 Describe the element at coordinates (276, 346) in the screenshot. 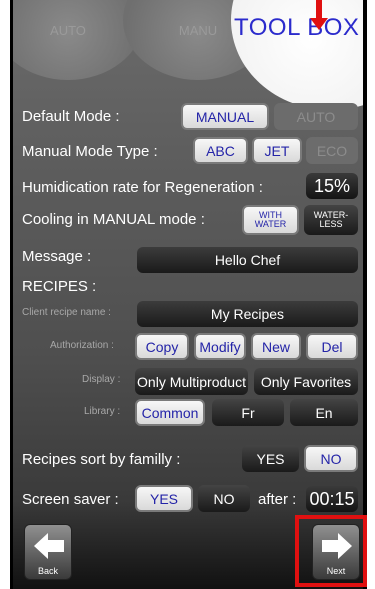

I see `authorization-new-button: New` at that location.